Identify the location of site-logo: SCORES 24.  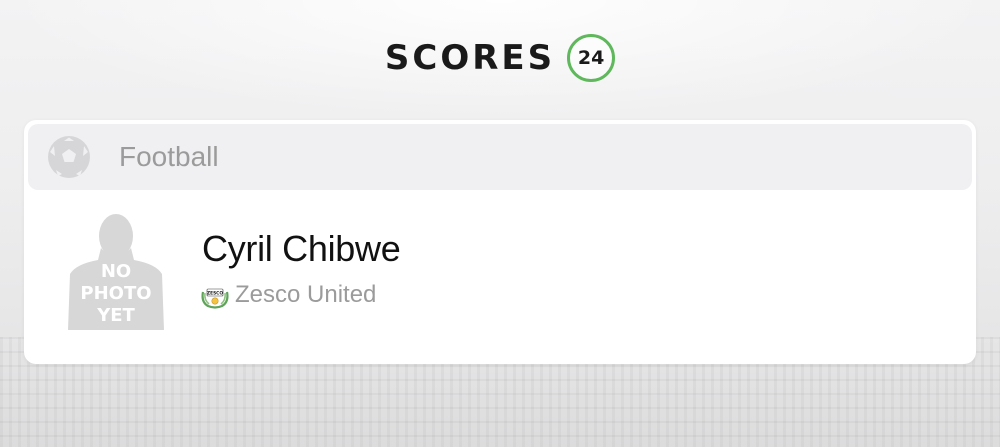
(500, 58).